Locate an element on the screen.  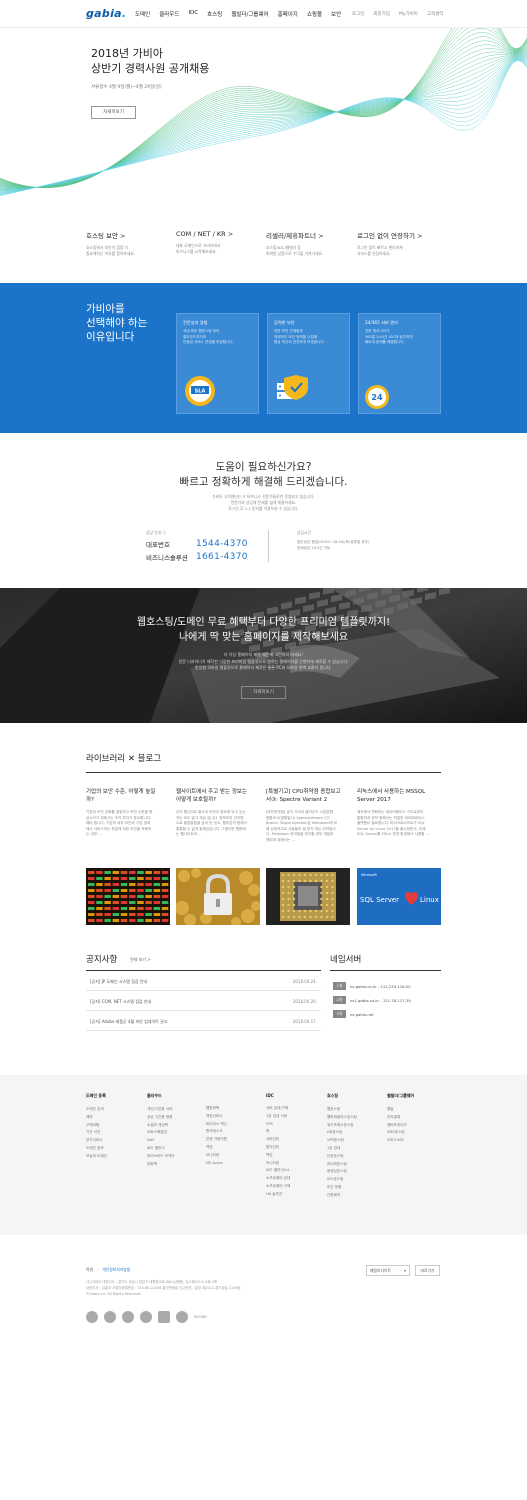
footer-link: VPS호스팅 is located at coordinates (342, 1141).